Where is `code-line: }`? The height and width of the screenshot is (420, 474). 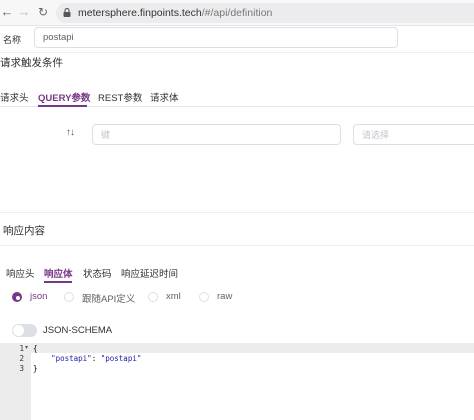
code-line: } is located at coordinates (35, 368).